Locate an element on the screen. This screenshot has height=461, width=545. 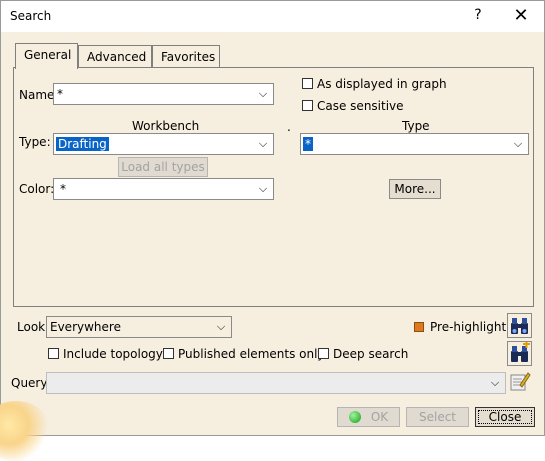
deep-search-checkbox: Deep search is located at coordinates (363, 354).